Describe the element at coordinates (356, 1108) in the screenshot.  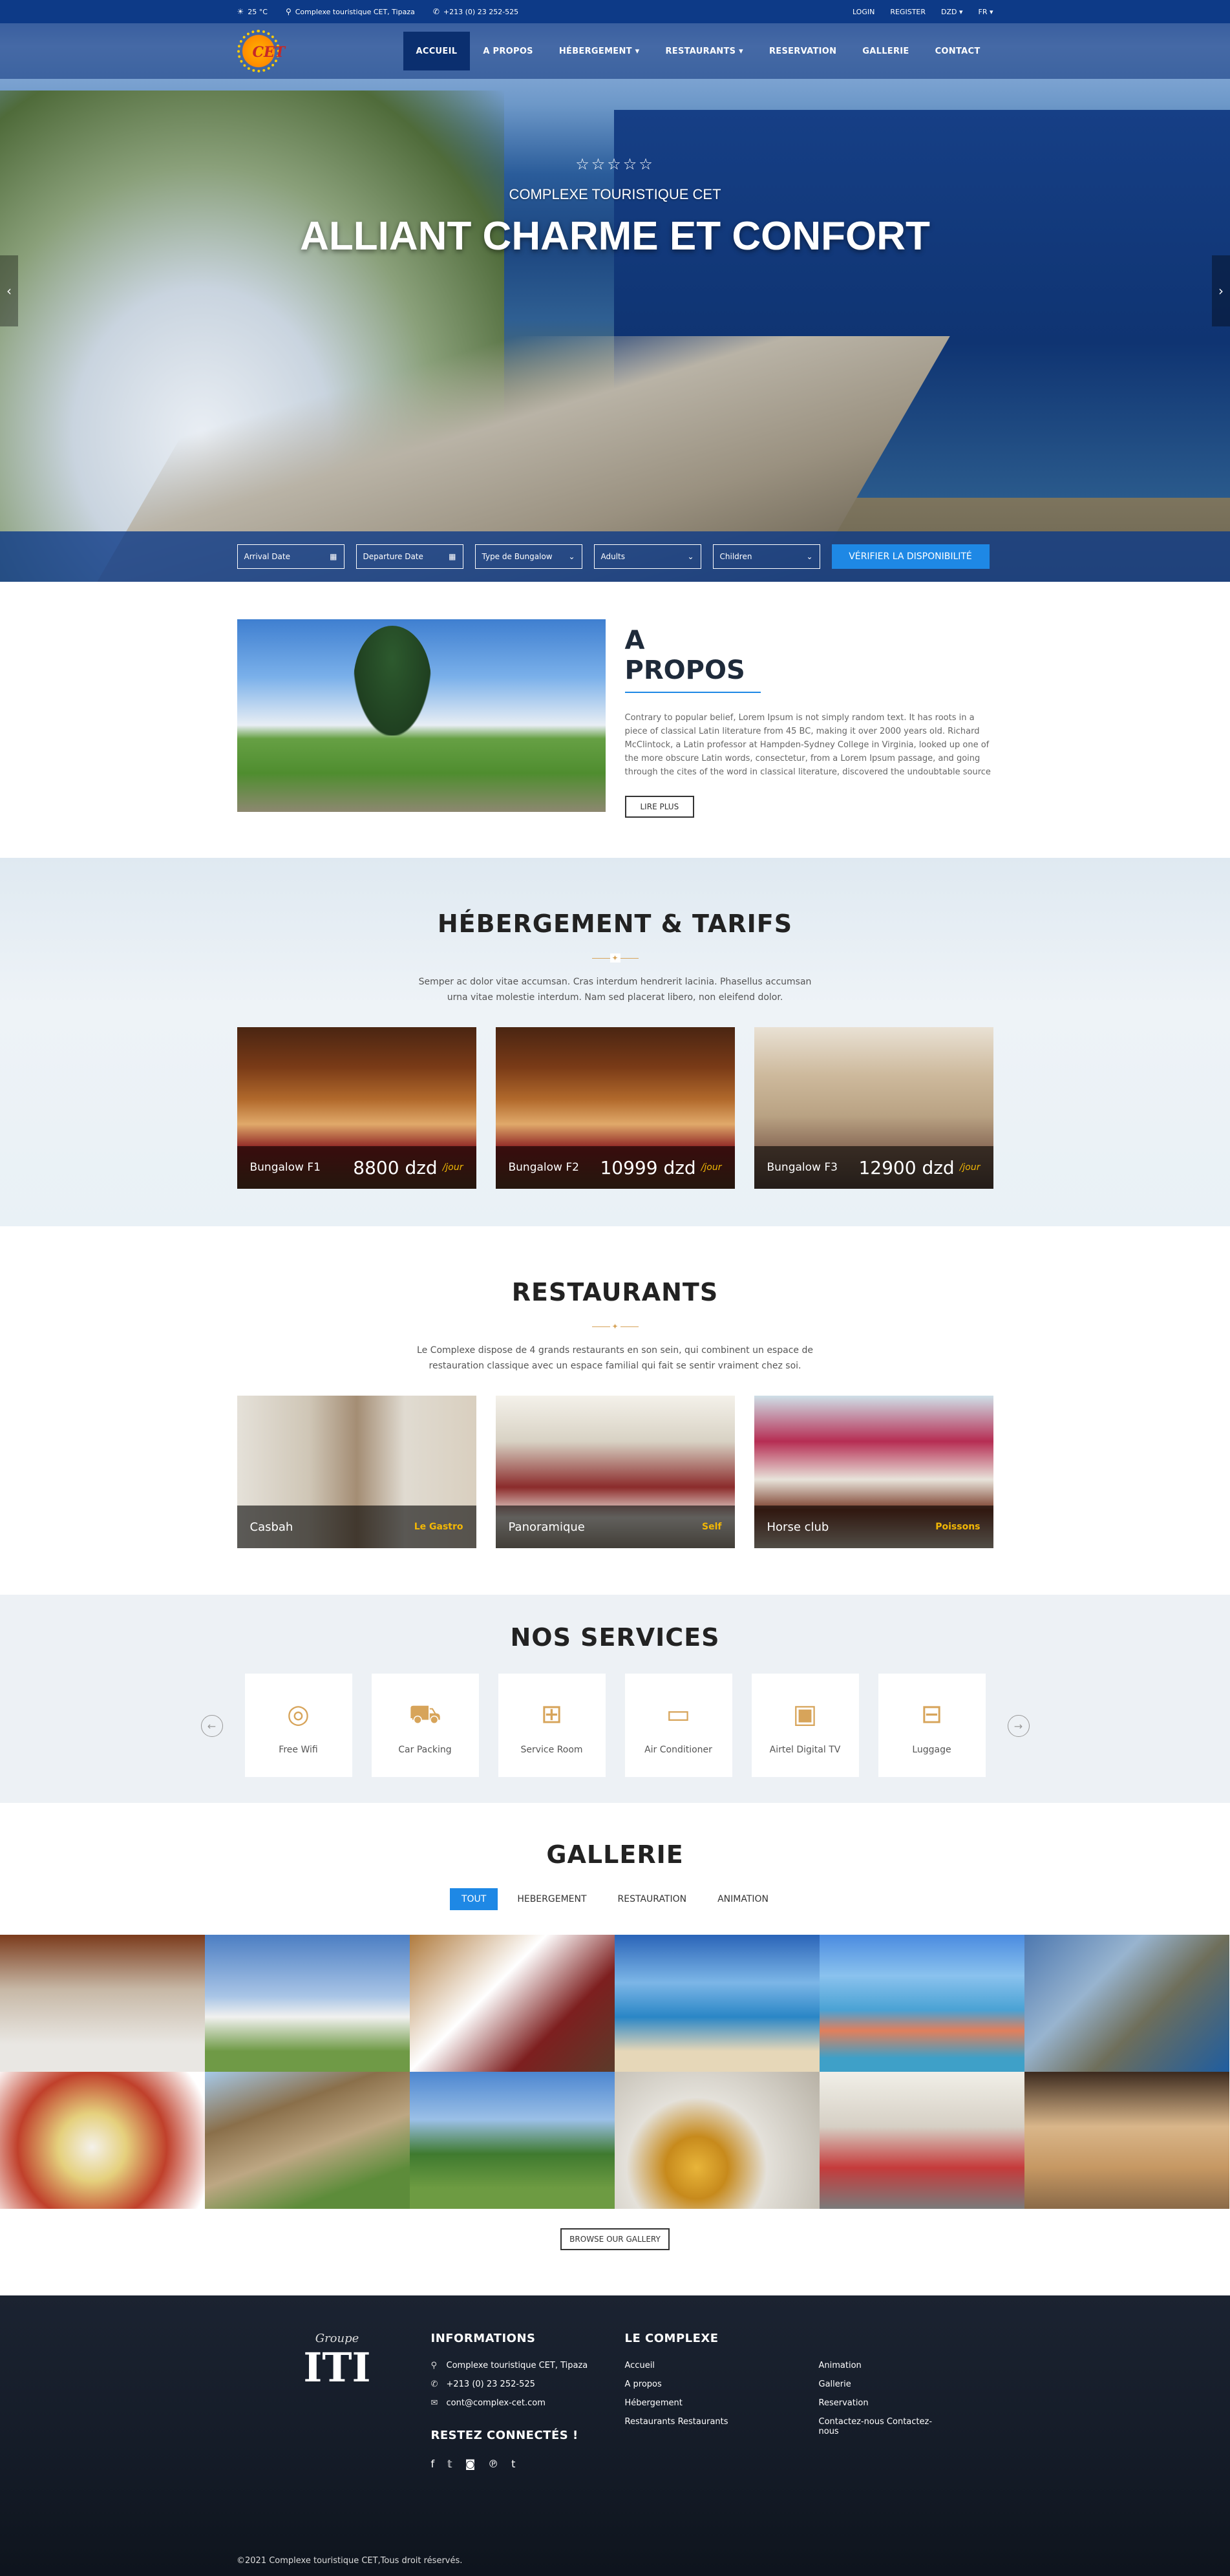
I see `room-card: Bungalow F1 8800 dzd/jour` at that location.